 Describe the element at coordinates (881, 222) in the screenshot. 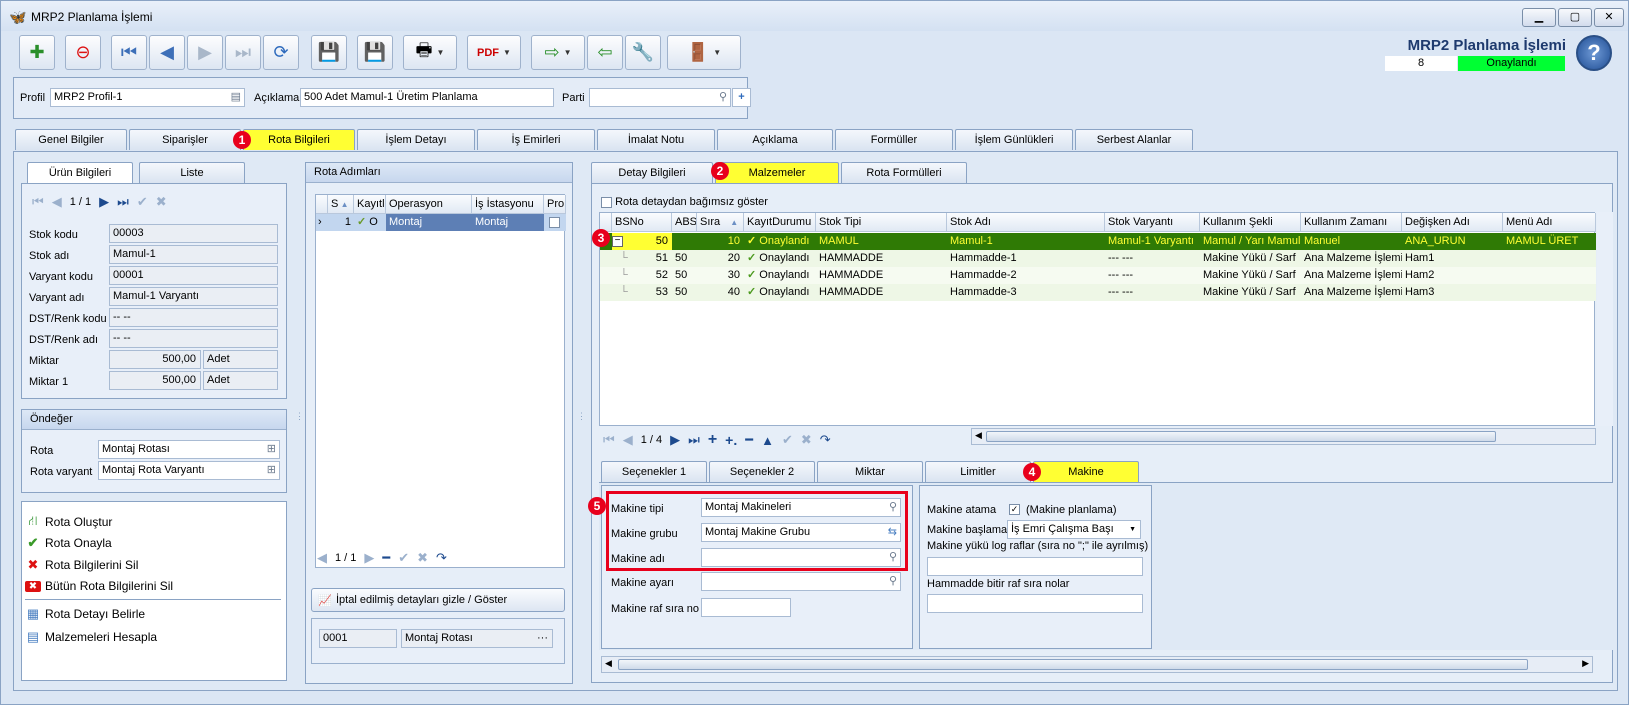

I see `col-stock-type-header: Stok Tipi` at that location.